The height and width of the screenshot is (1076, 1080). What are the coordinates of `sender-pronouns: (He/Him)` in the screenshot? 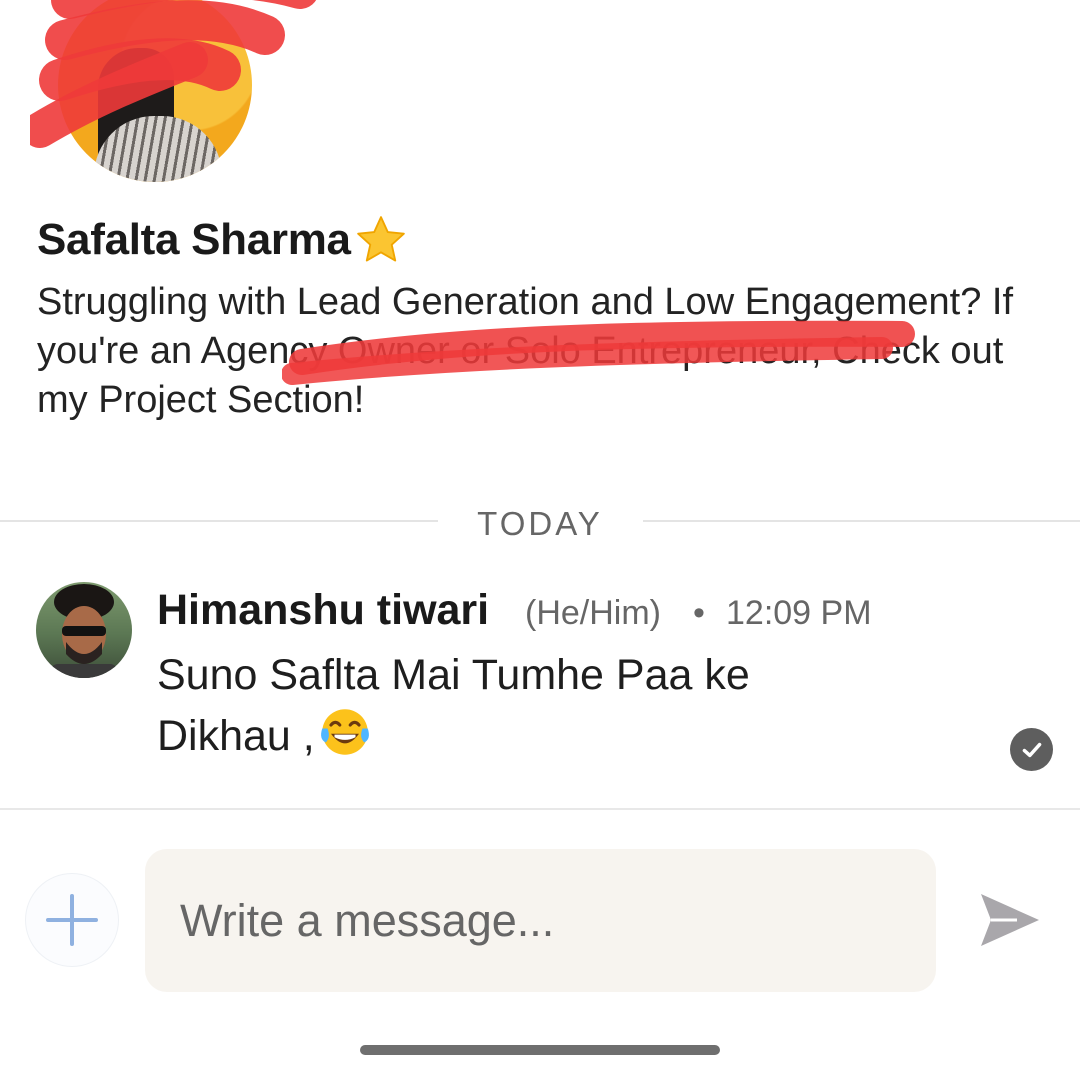 It's located at (593, 613).